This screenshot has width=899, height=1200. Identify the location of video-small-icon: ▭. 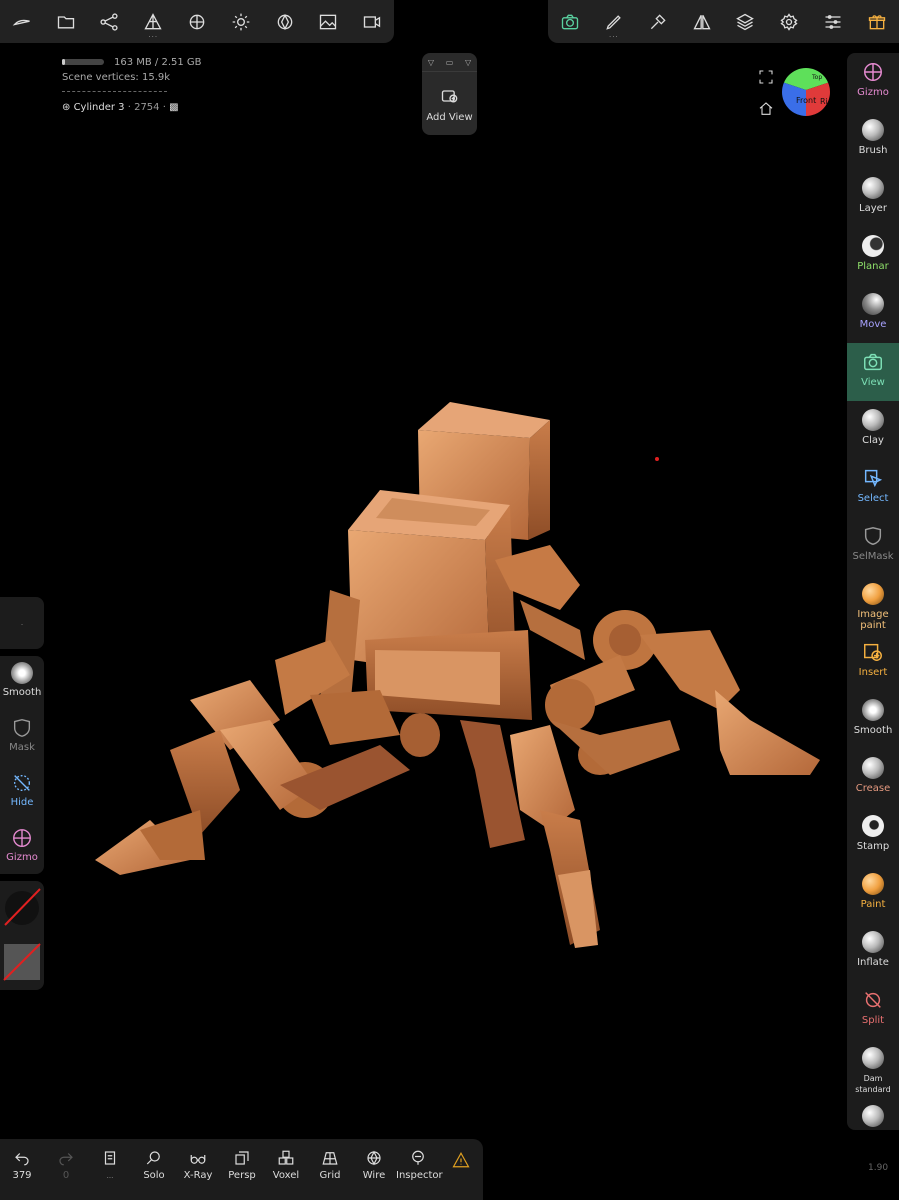
(450, 62).